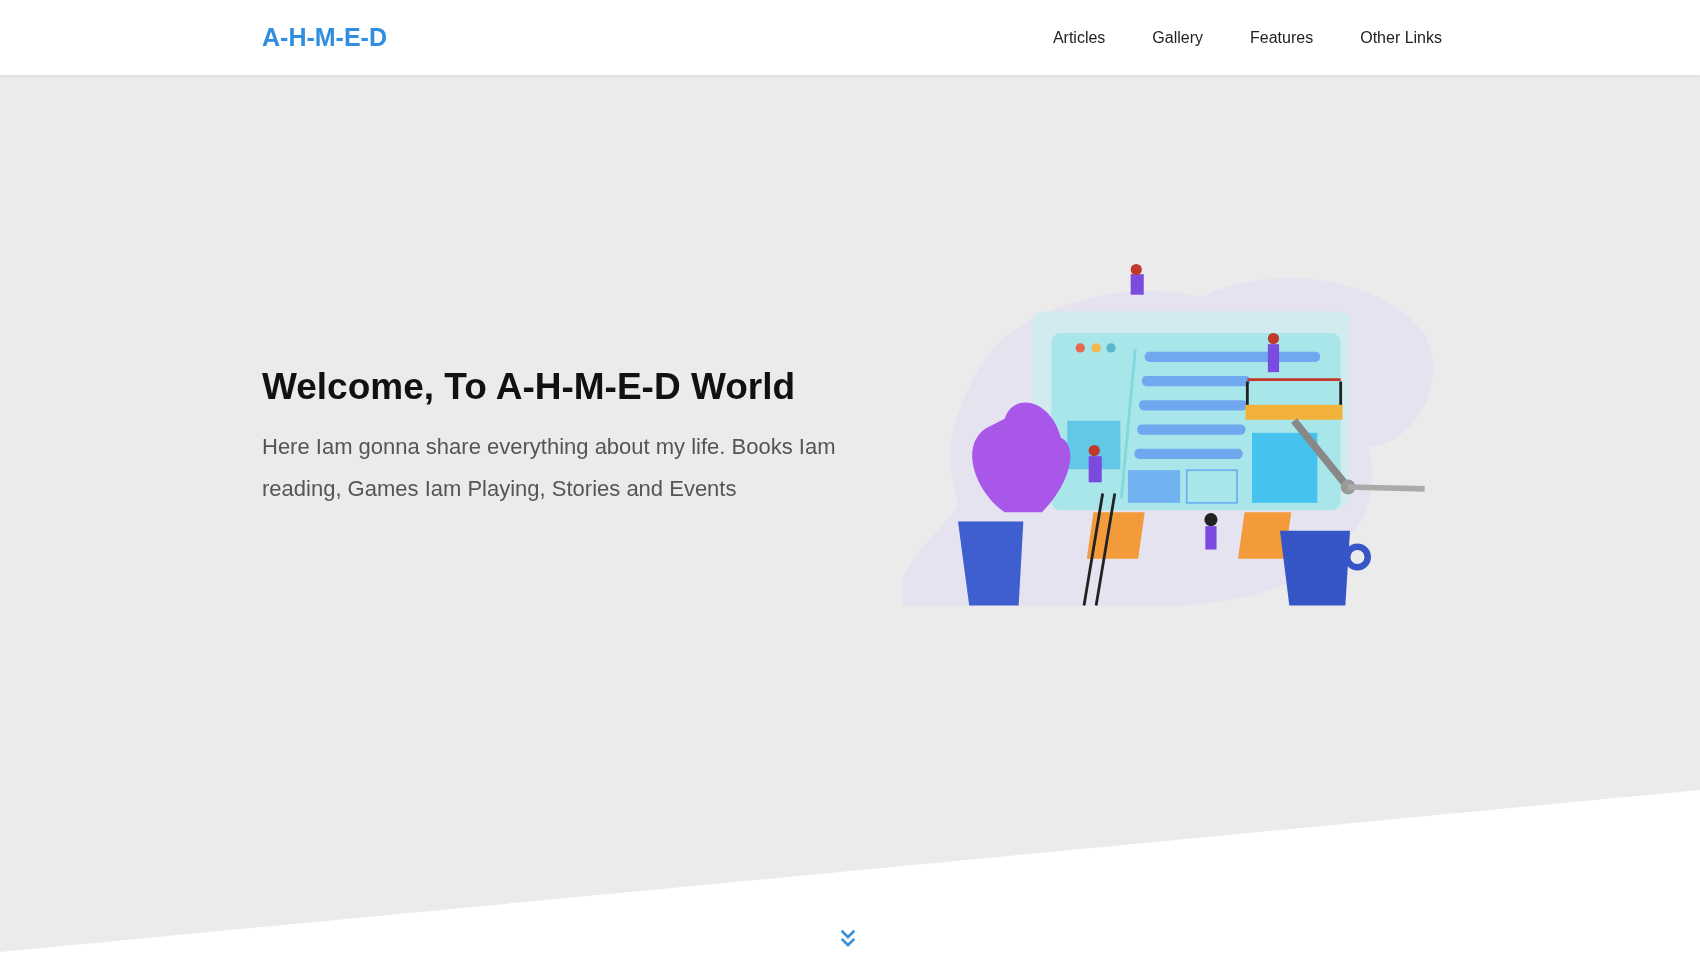 The image size is (1700, 970). I want to click on nav-link: Articles, so click(1079, 37).